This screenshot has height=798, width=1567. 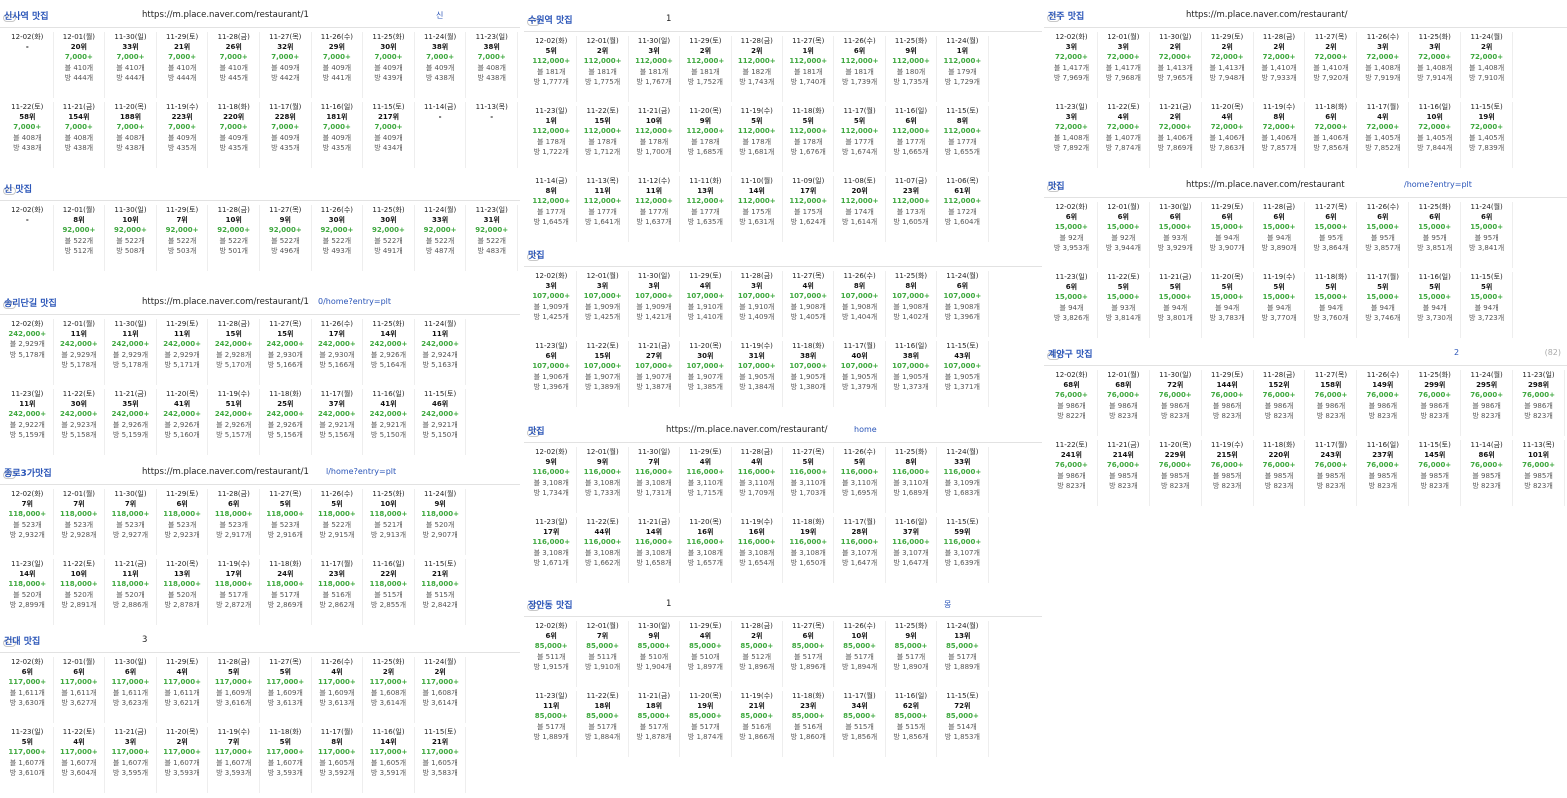 What do you see at coordinates (1227, 455) in the screenshot?
I see `rank-value: 215위` at bounding box center [1227, 455].